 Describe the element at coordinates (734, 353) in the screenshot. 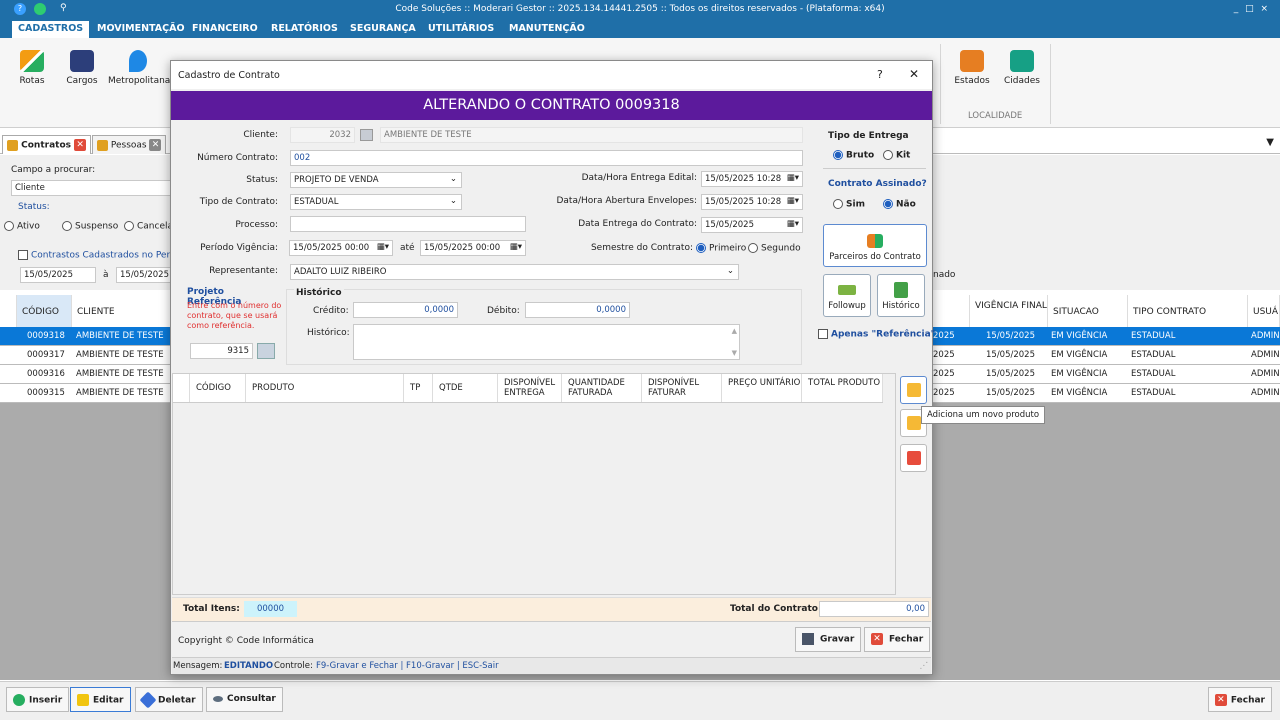

I see `scroll-down-icon: ▼` at that location.